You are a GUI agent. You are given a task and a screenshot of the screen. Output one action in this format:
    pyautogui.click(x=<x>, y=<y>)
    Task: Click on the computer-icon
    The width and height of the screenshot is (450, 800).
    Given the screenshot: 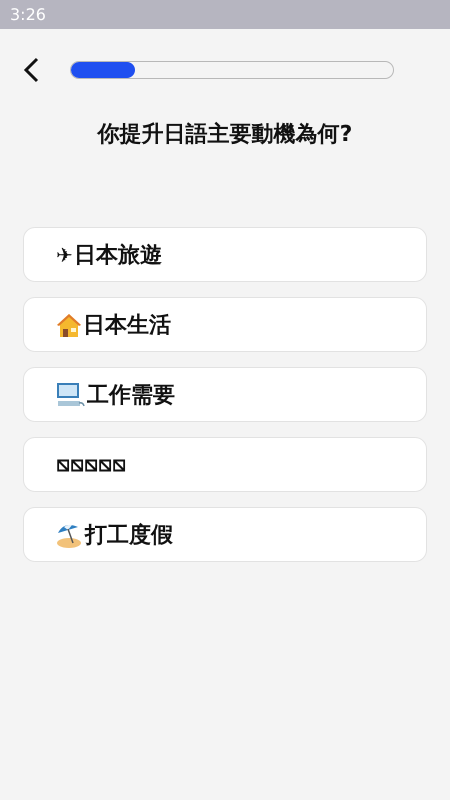 What is the action you would take?
    pyautogui.click(x=71, y=395)
    